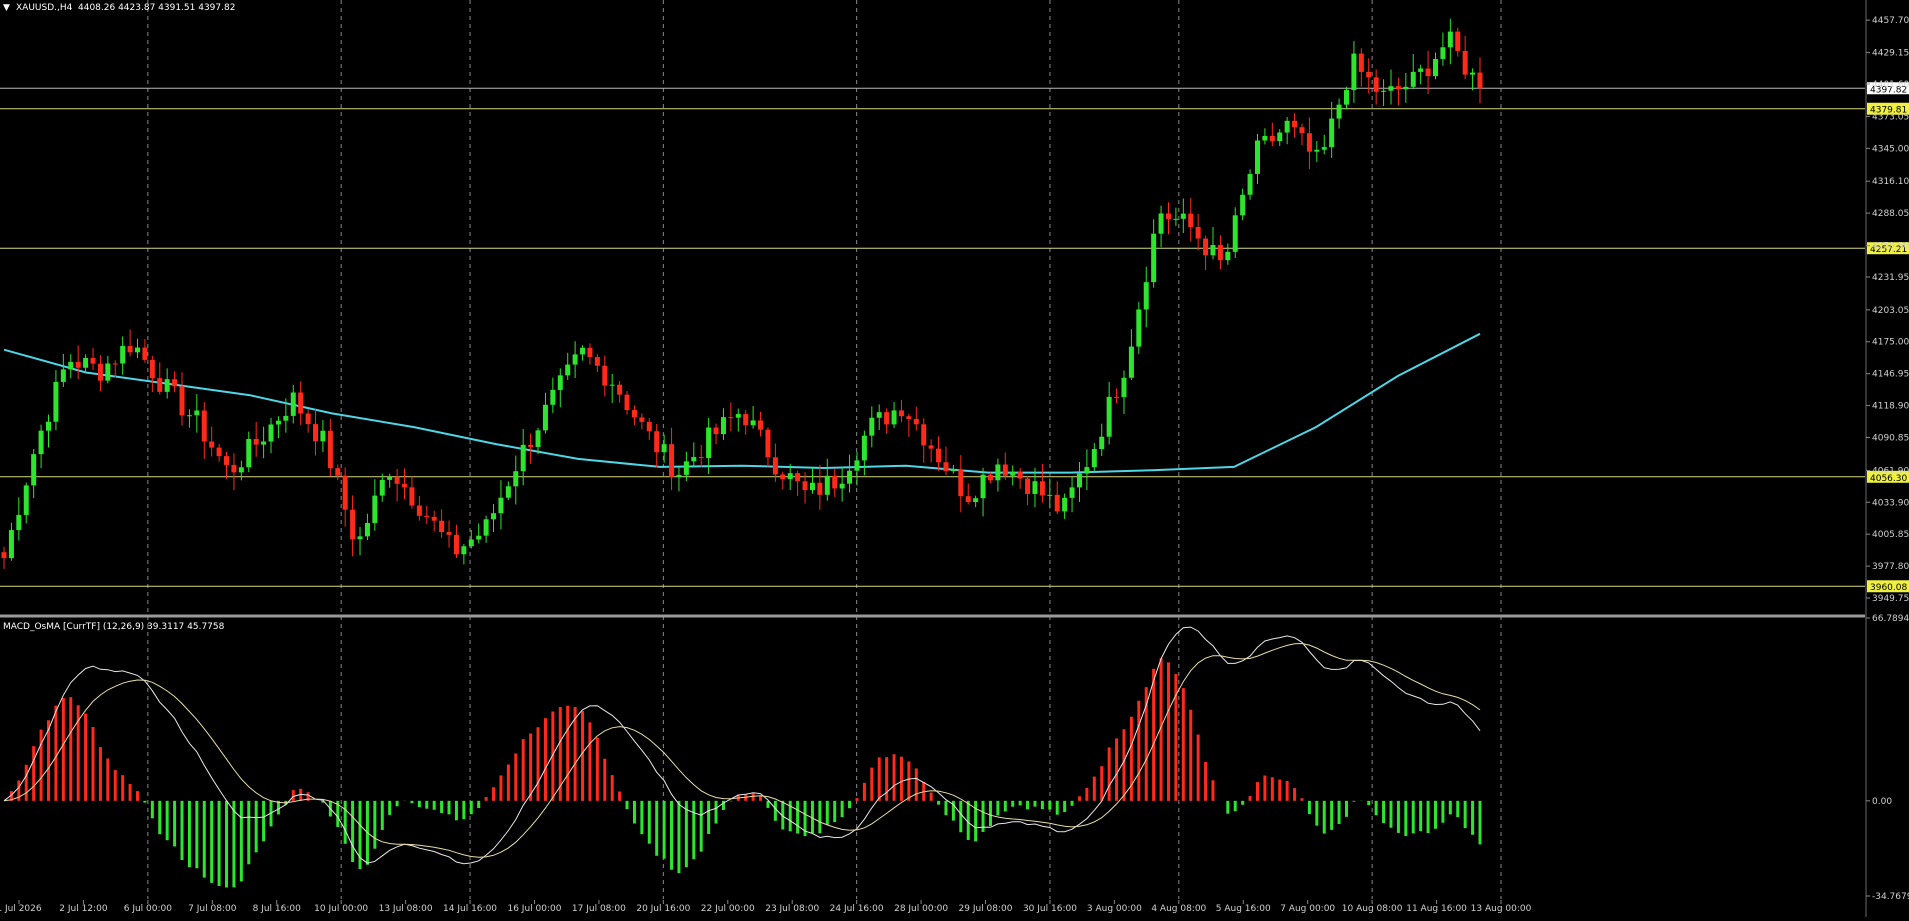  Describe the element at coordinates (1890, 278) in the screenshot. I see `price-tick-label: 4231.95` at that location.